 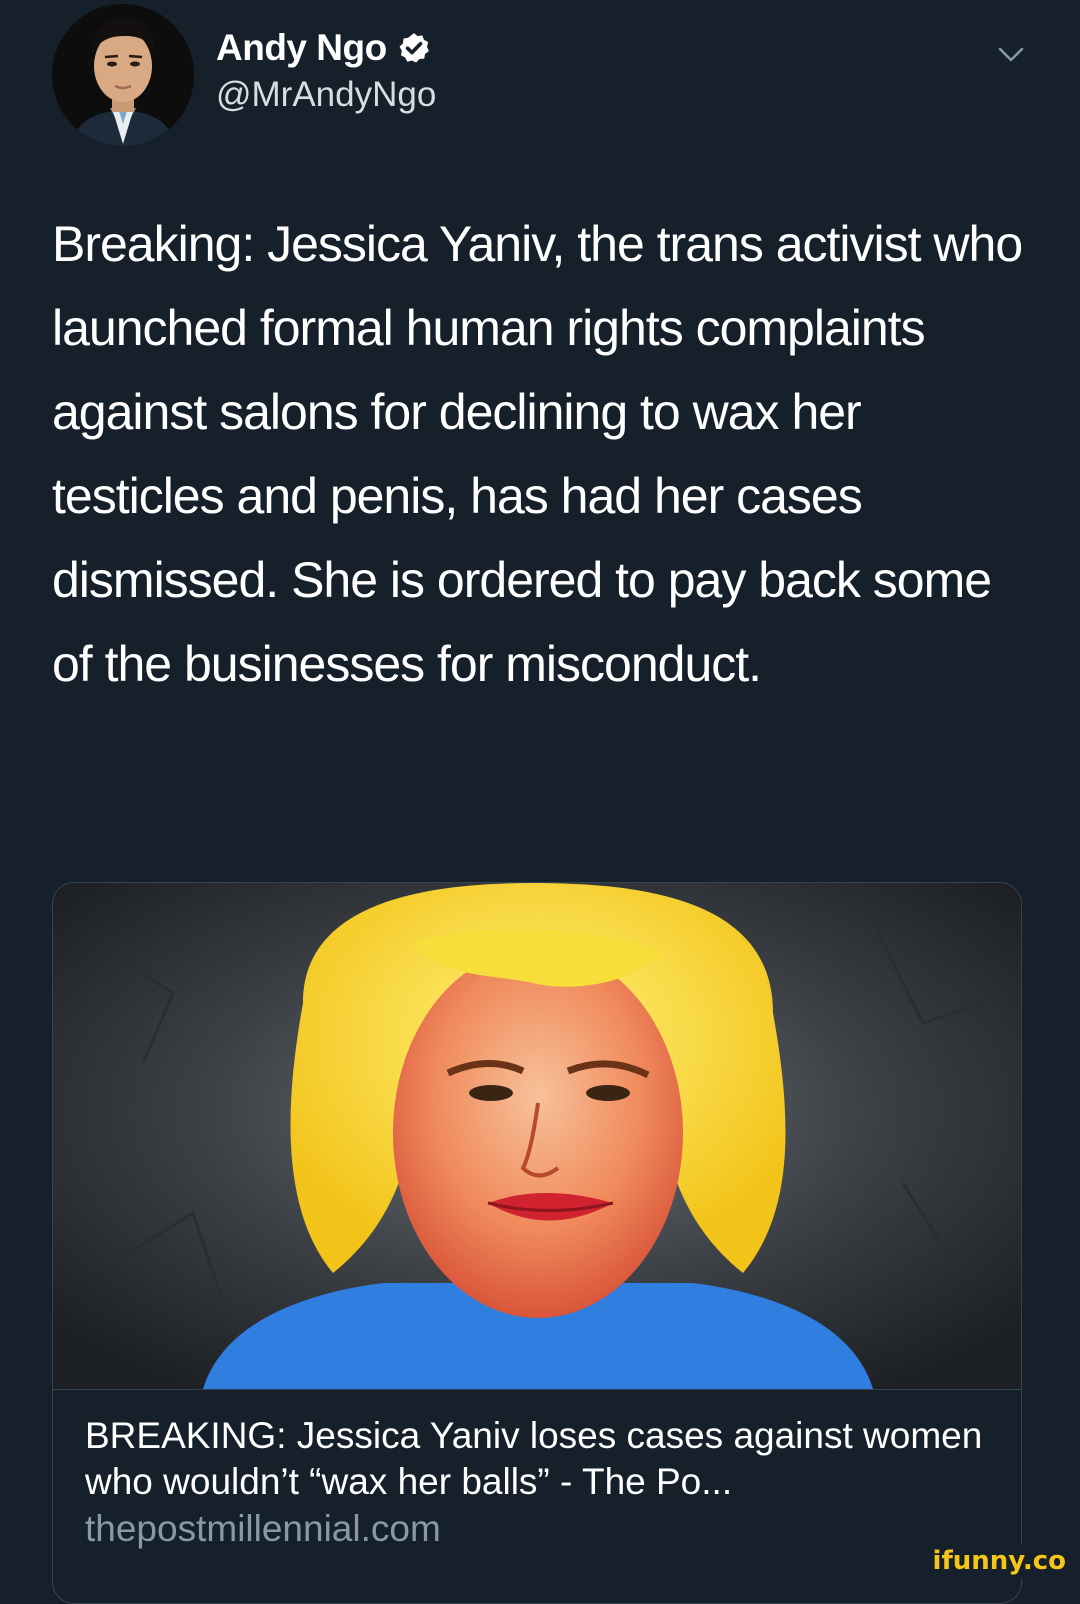 What do you see at coordinates (1011, 55) in the screenshot?
I see `chevron-down-icon` at bounding box center [1011, 55].